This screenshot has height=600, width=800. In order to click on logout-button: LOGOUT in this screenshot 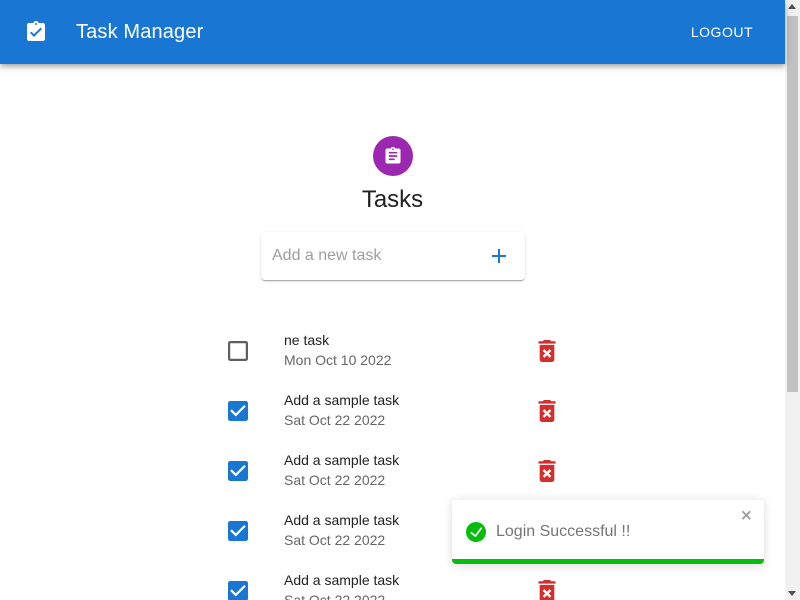, I will do `click(722, 32)`.